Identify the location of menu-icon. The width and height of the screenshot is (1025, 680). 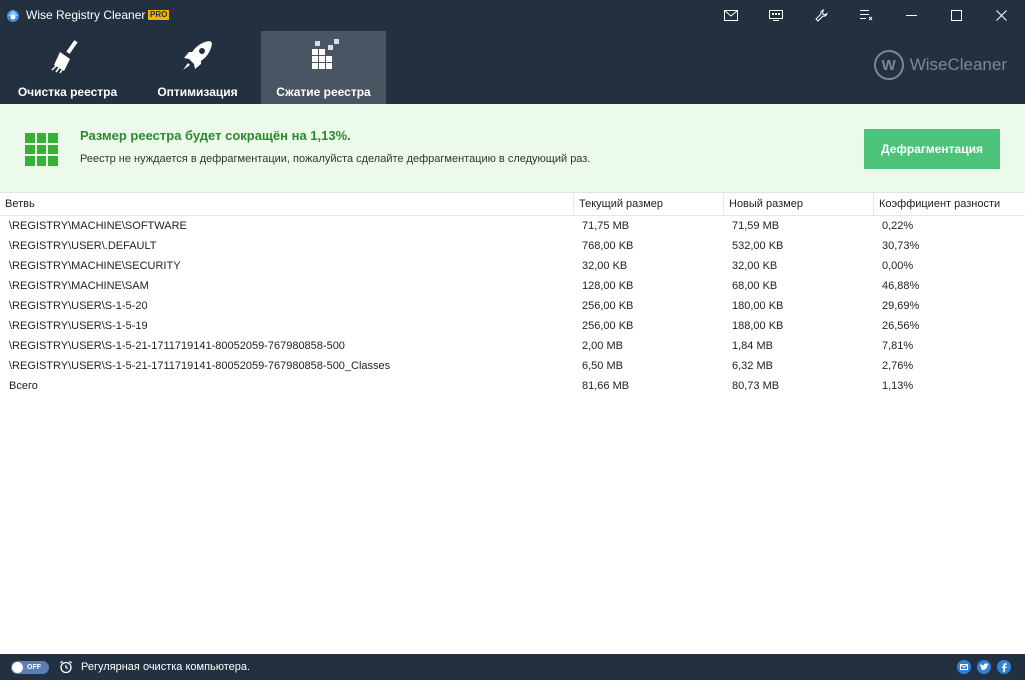
(865, 15).